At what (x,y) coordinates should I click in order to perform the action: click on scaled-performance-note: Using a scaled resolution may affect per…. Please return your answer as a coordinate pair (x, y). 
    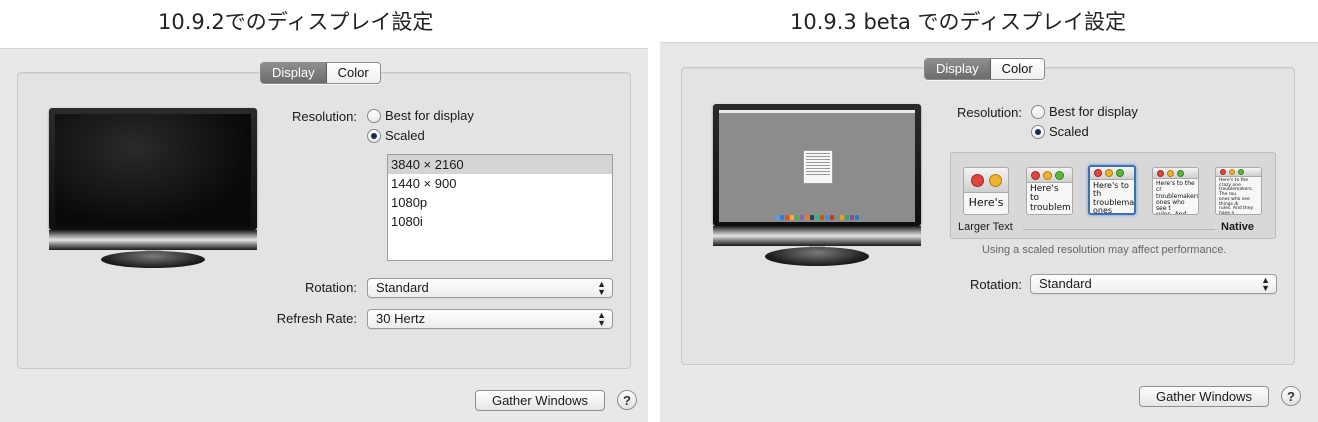
    Looking at the image, I should click on (1104, 250).